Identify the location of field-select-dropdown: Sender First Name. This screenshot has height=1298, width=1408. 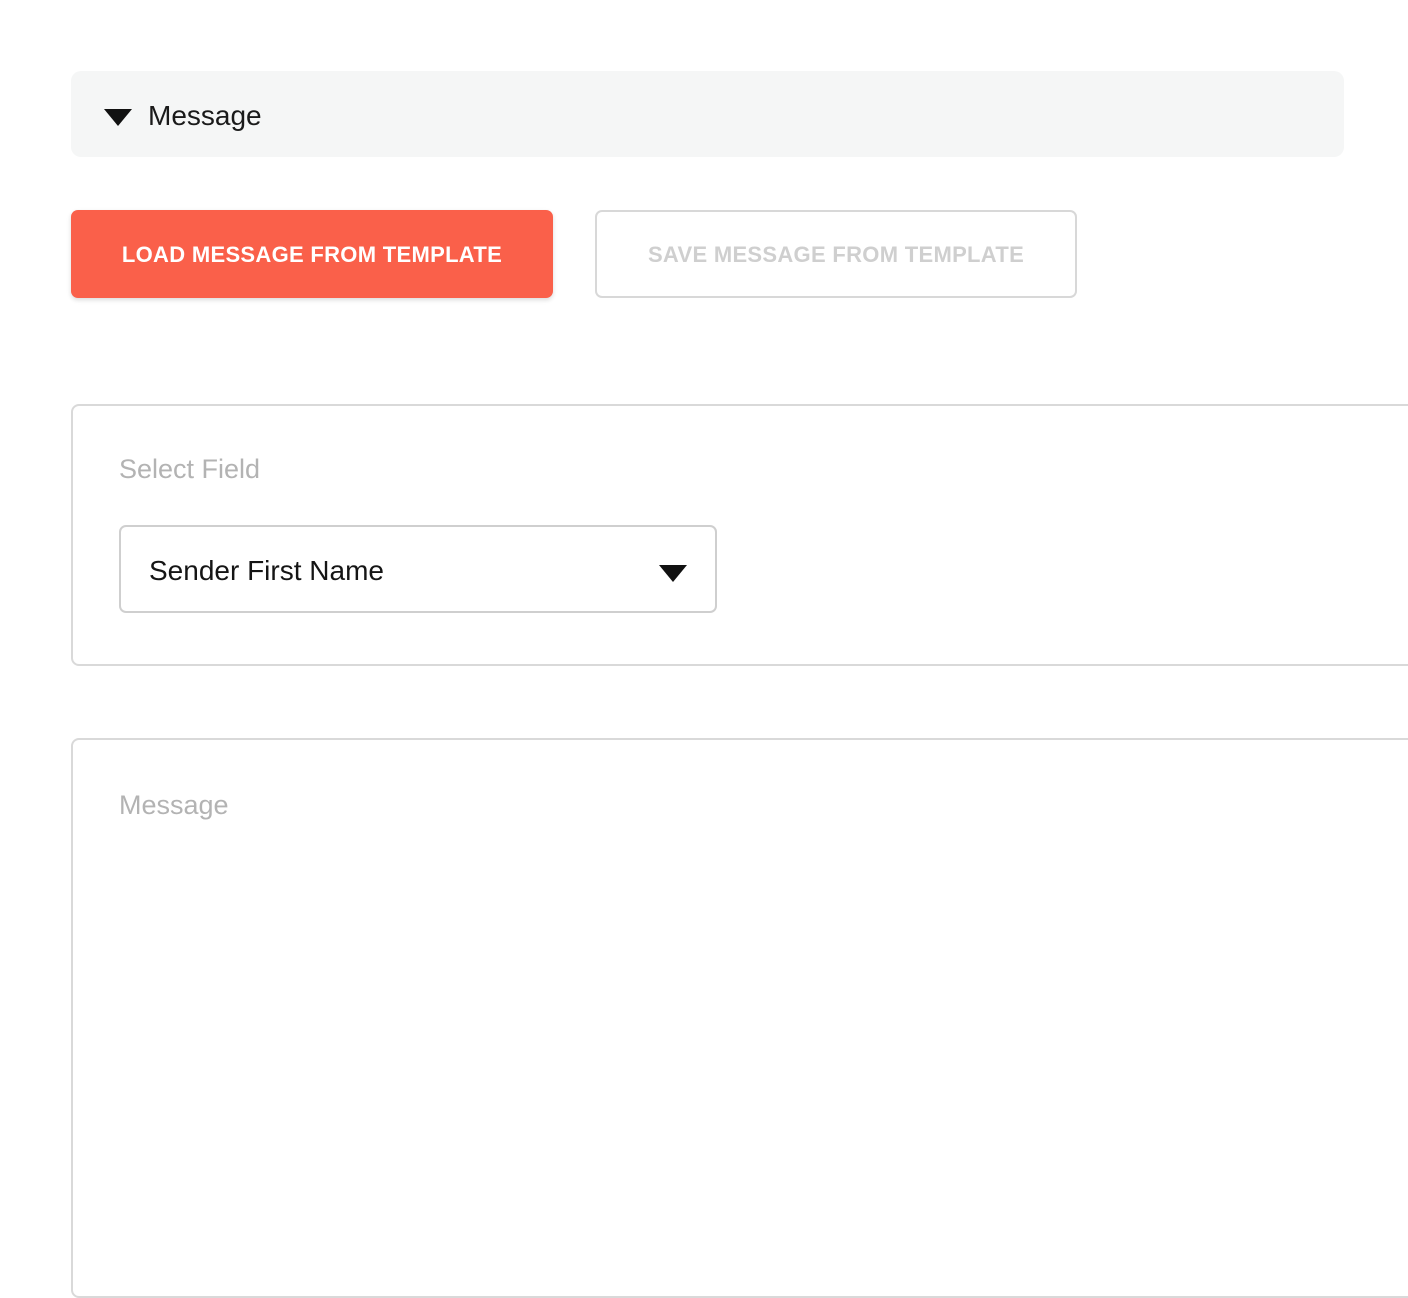
(418, 569).